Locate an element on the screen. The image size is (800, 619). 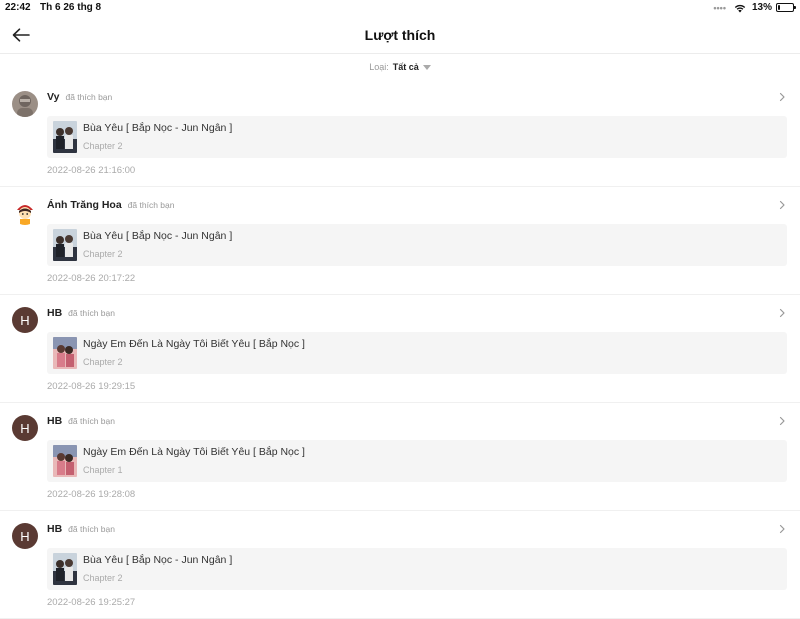
filter-bar: Loại: Tất cả is located at coordinates (400, 69).